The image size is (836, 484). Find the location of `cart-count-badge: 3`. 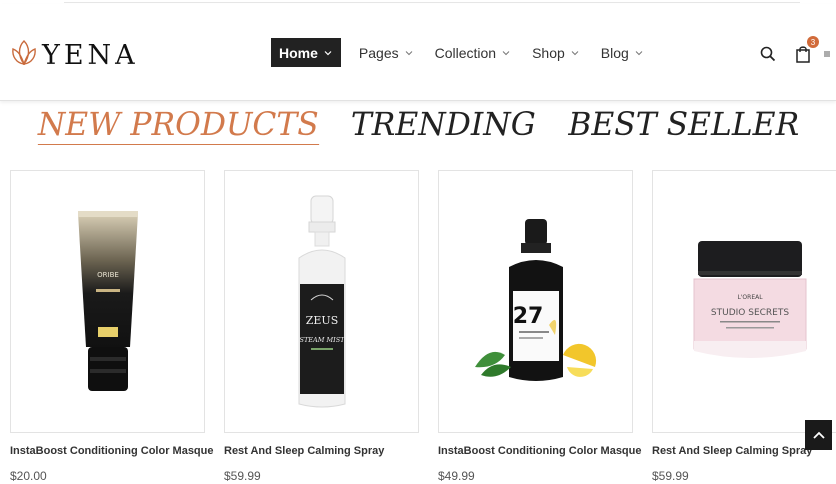

cart-count-badge: 3 is located at coordinates (813, 42).